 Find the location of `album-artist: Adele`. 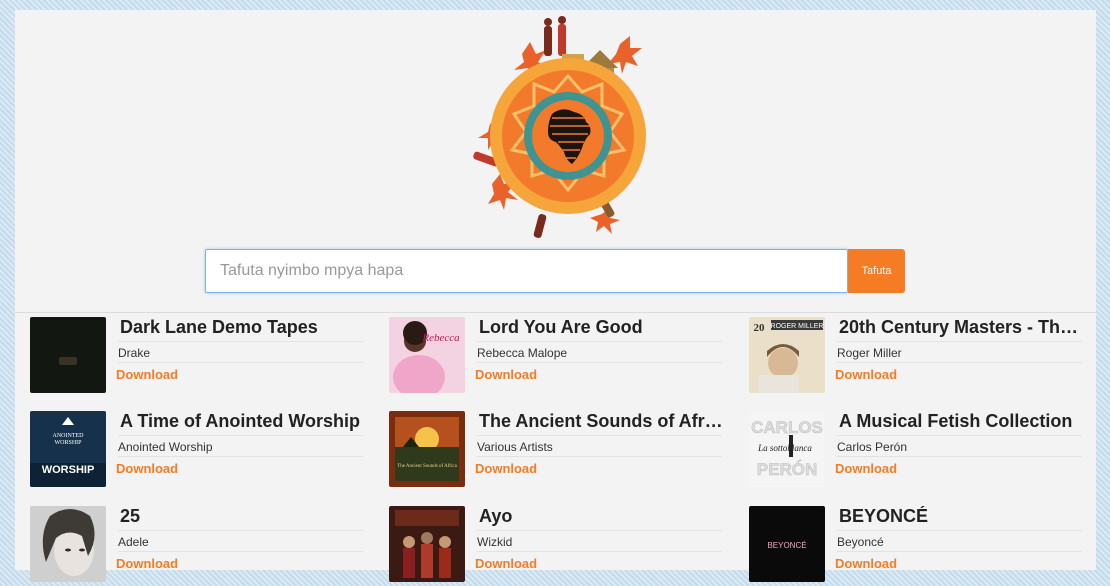

album-artist: Adele is located at coordinates (240, 541).